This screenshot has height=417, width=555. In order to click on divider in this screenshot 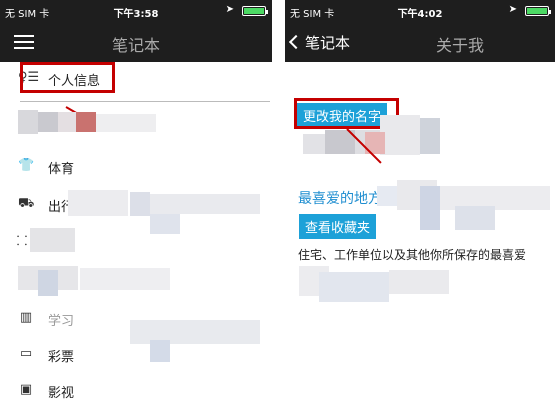, I will do `click(145, 101)`.